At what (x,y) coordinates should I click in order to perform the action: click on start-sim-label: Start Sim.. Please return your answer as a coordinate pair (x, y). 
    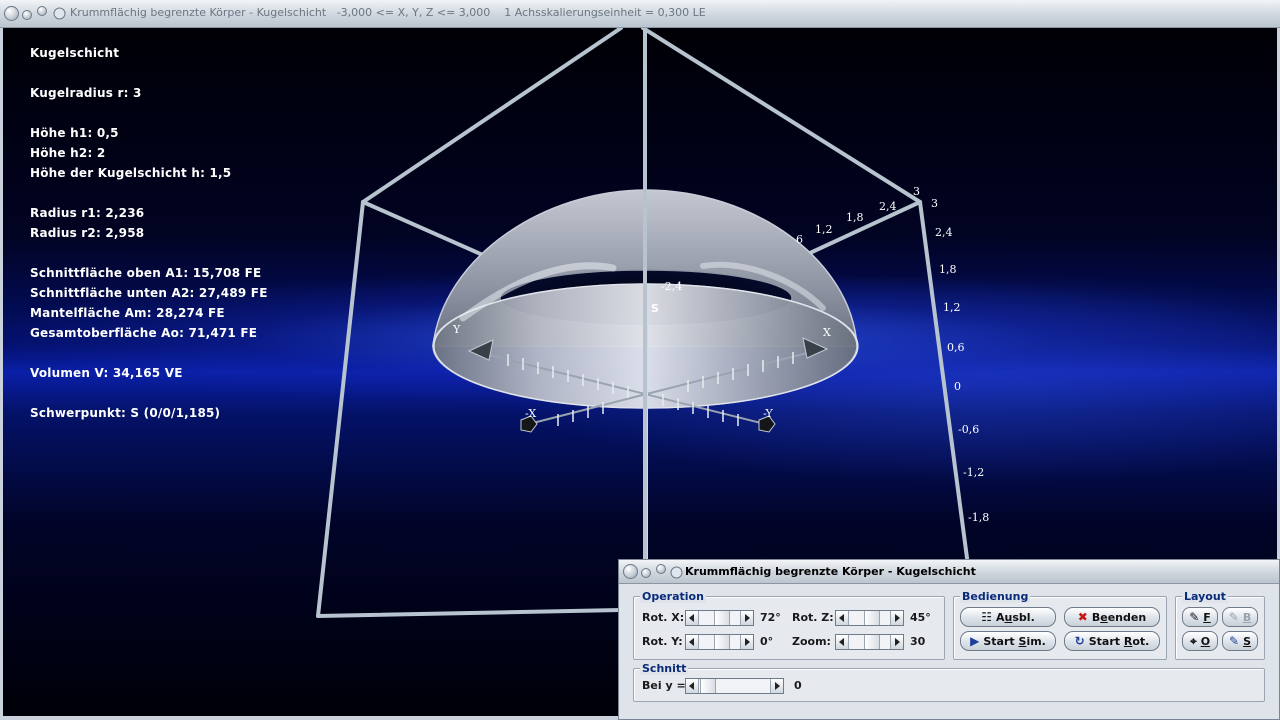
    Looking at the image, I should click on (1014, 641).